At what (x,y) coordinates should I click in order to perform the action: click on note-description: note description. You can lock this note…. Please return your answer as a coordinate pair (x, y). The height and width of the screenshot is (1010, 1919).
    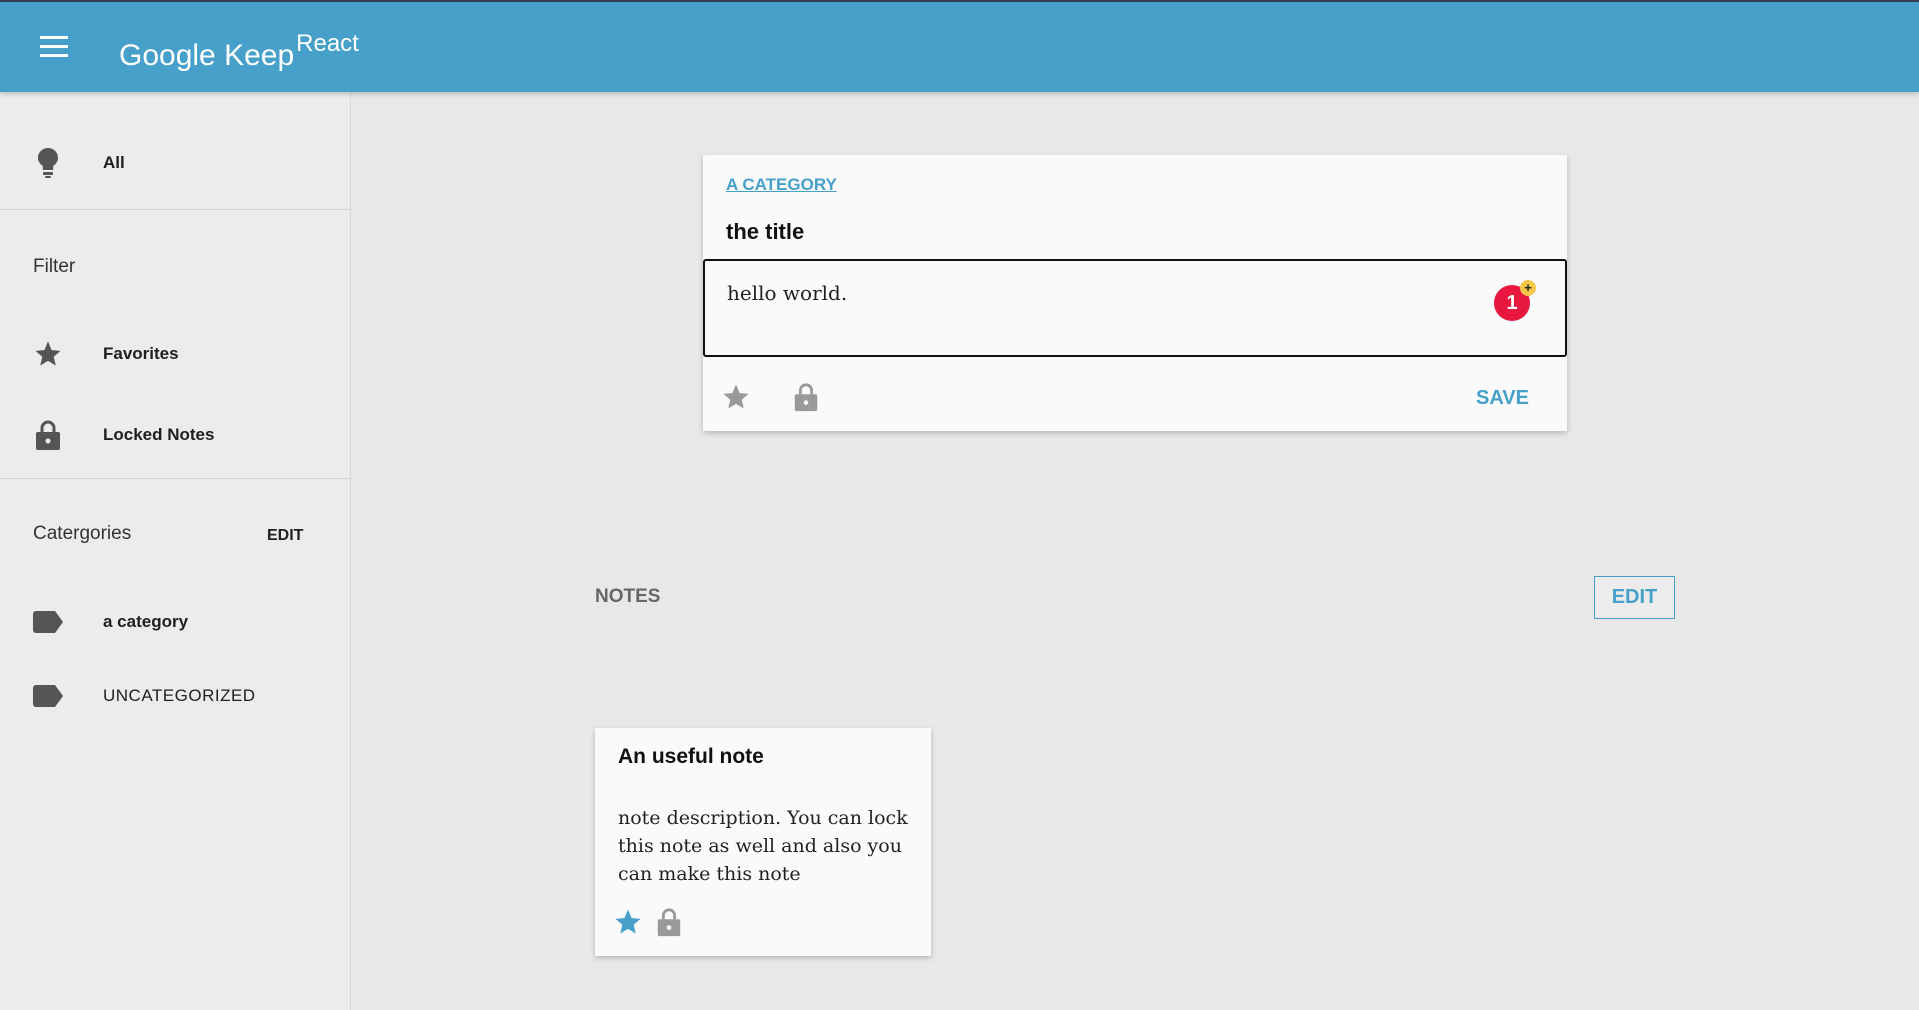
    Looking at the image, I should click on (763, 846).